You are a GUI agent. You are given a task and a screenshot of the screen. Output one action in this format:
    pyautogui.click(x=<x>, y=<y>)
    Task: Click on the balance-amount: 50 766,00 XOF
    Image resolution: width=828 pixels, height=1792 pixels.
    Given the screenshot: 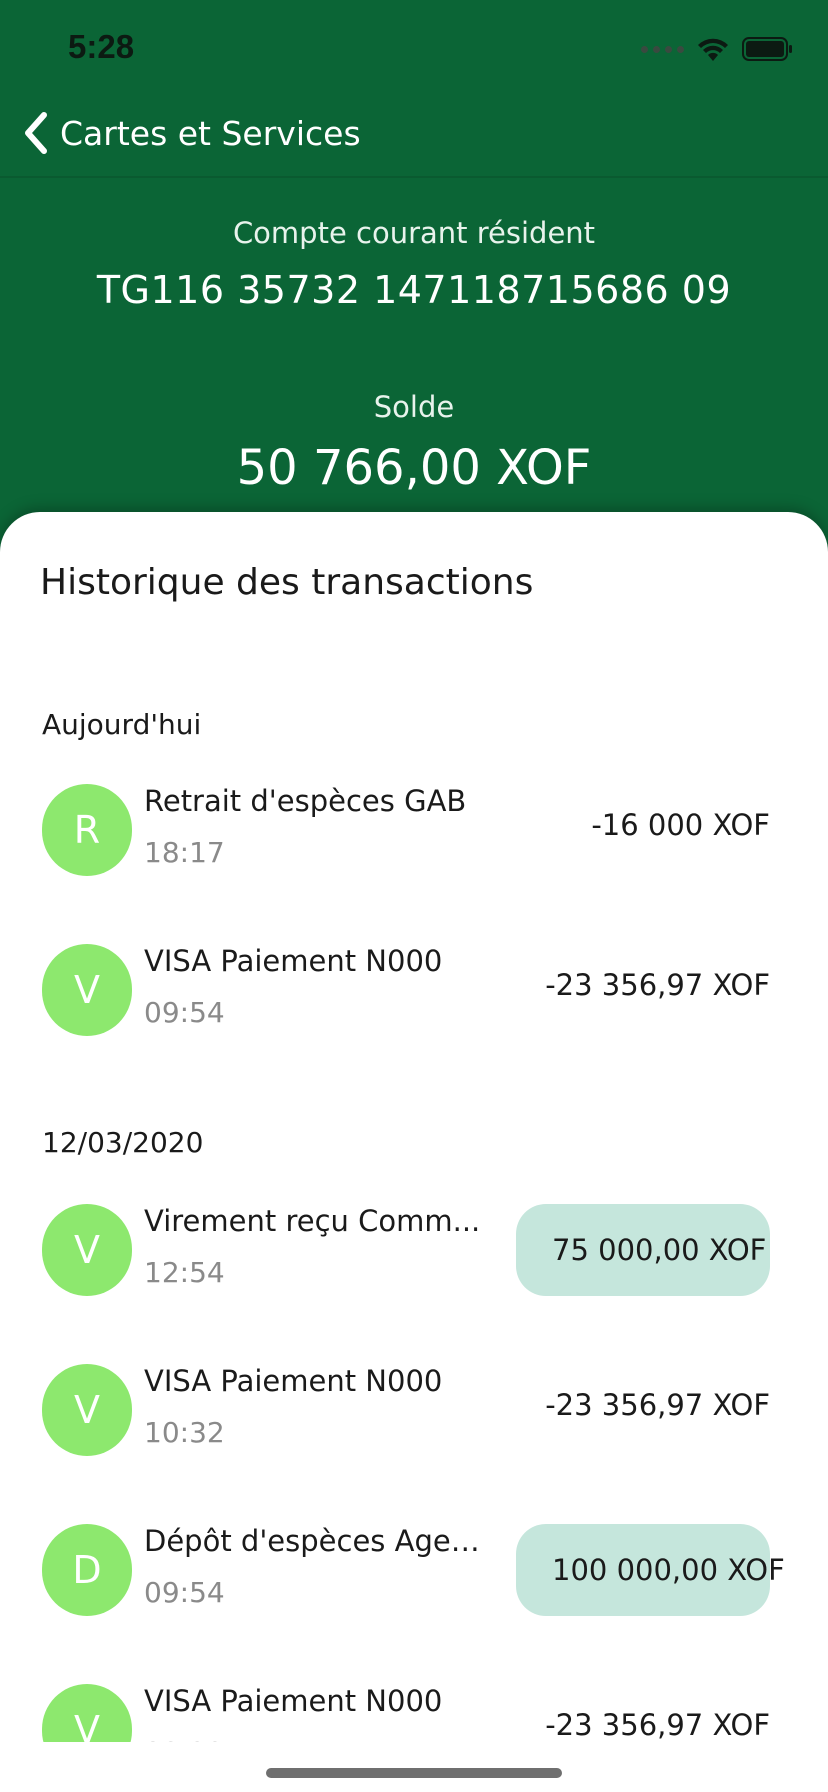 What is the action you would take?
    pyautogui.click(x=414, y=468)
    